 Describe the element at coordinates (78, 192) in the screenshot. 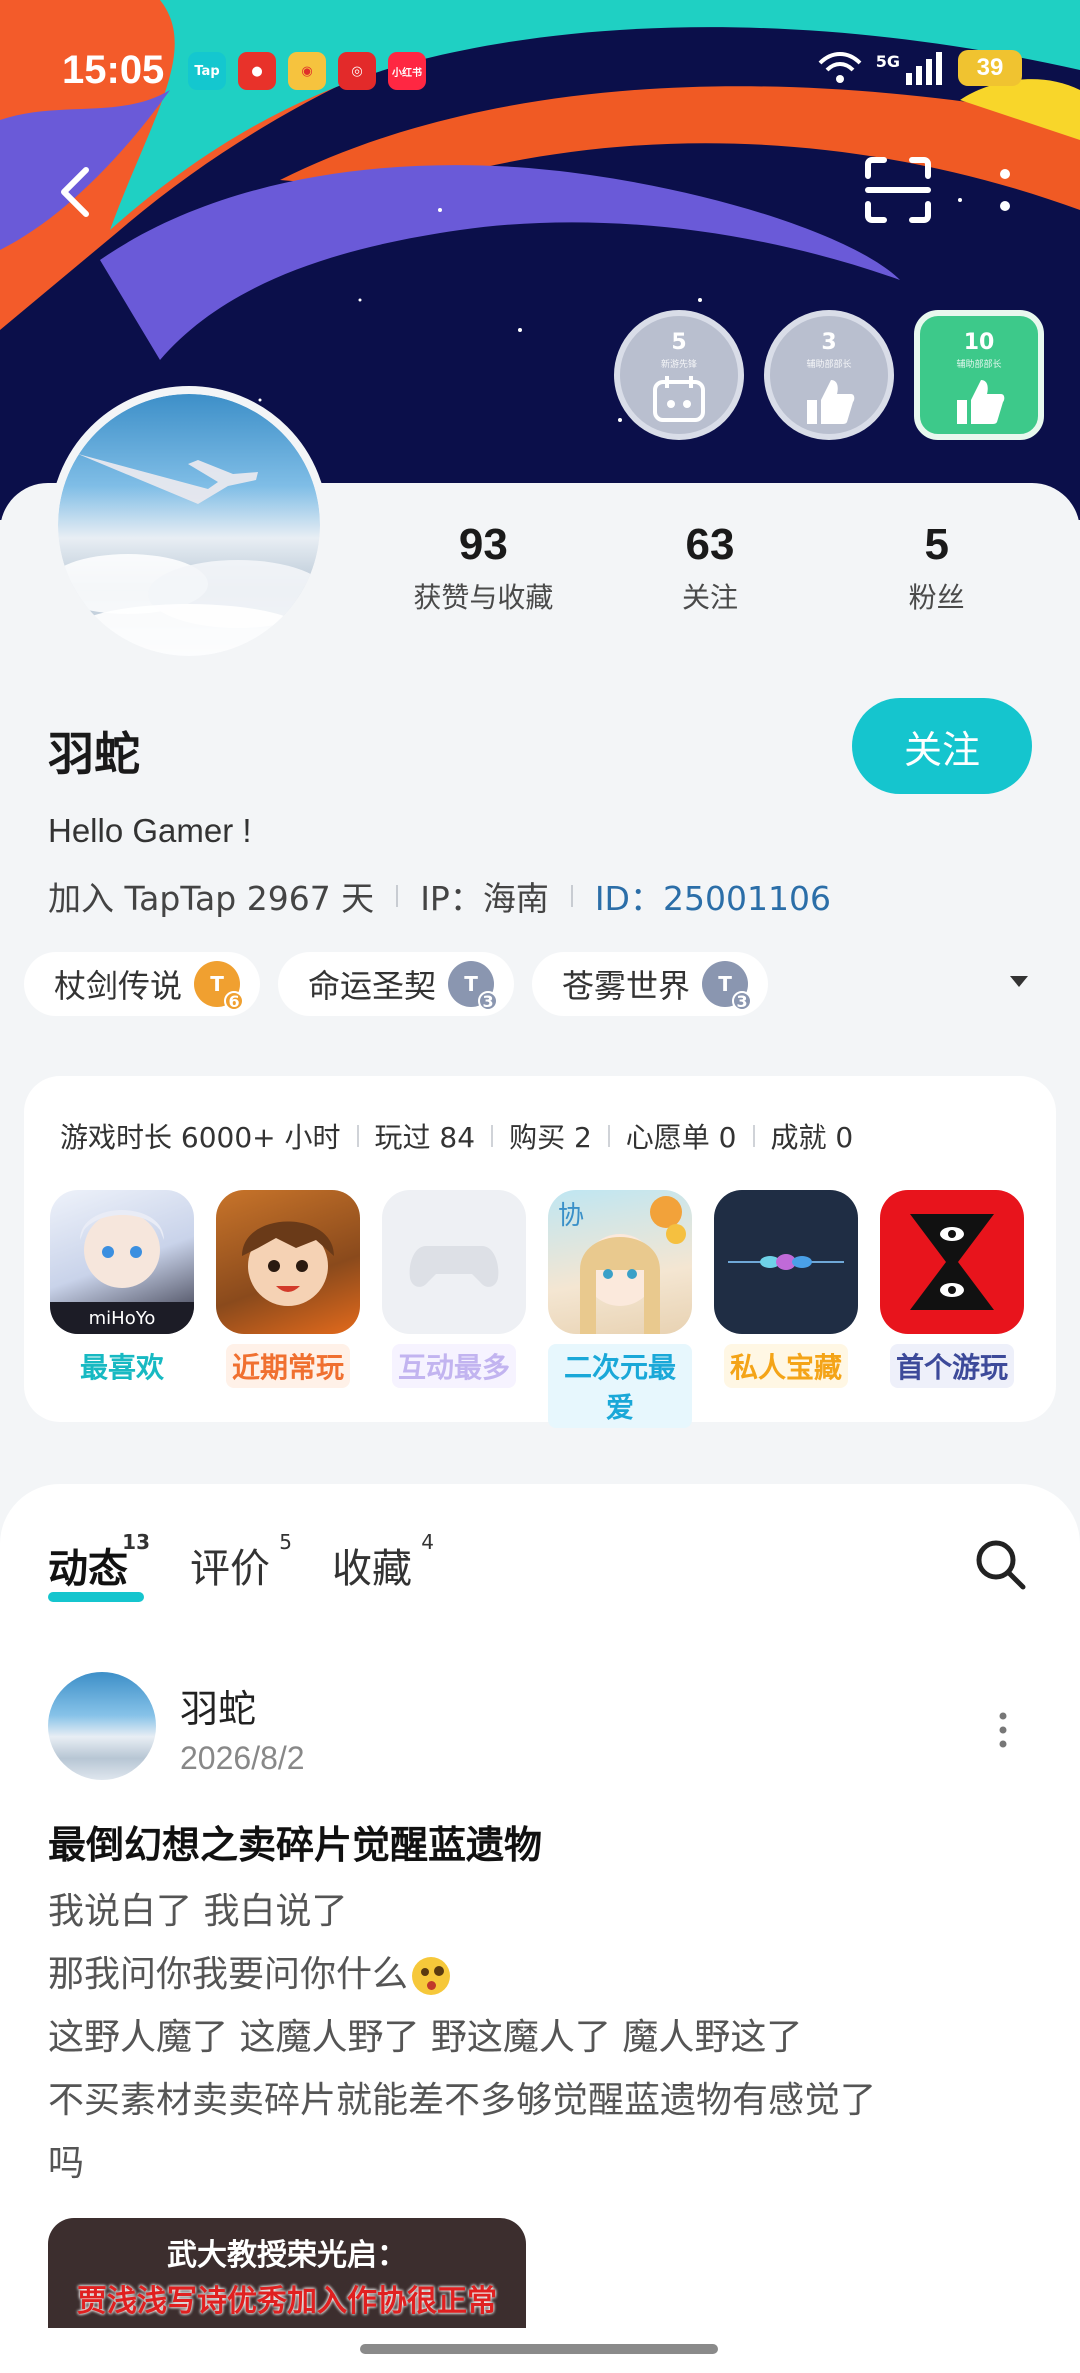

I see `back-icon` at that location.